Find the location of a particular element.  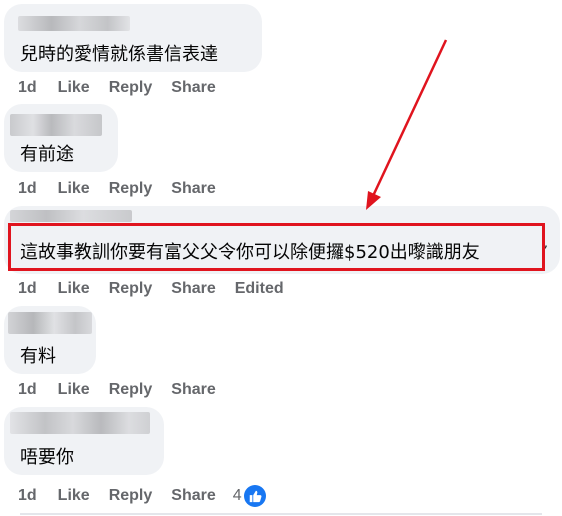

comment-text: 兒時的愛情就係書信表達 is located at coordinates (119, 54).